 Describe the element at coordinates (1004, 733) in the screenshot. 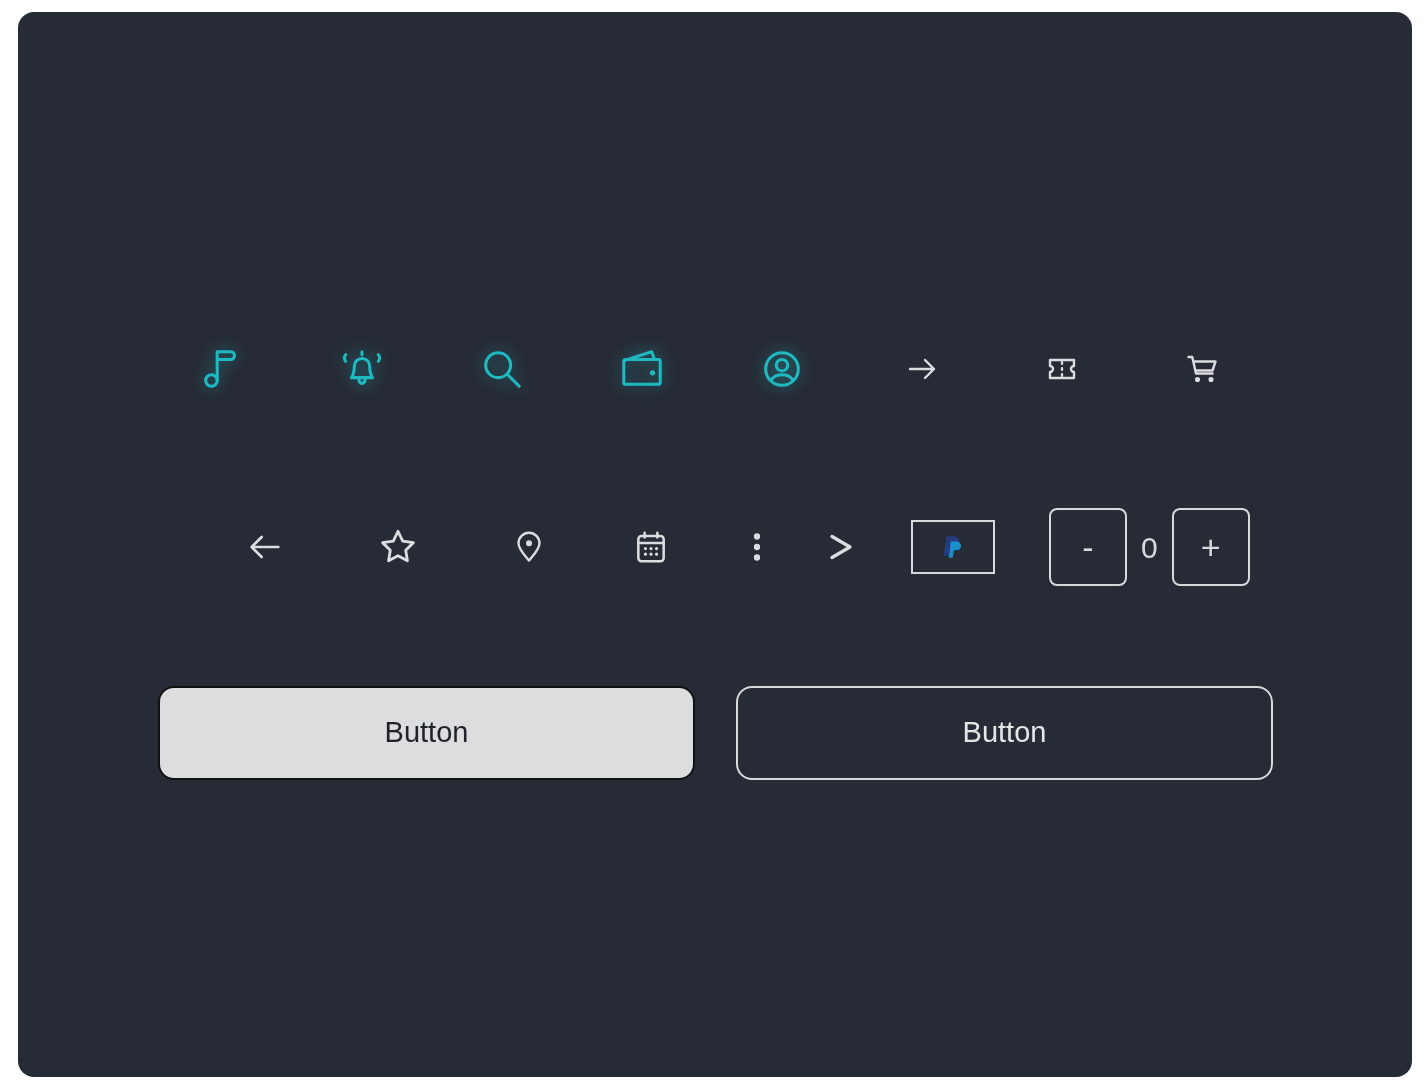

I see `outline-button: Button` at that location.